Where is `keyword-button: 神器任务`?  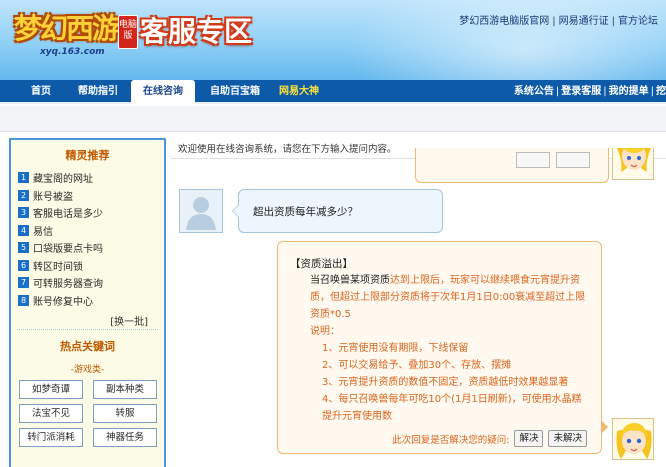
keyword-button: 神器任务 is located at coordinates (125, 437).